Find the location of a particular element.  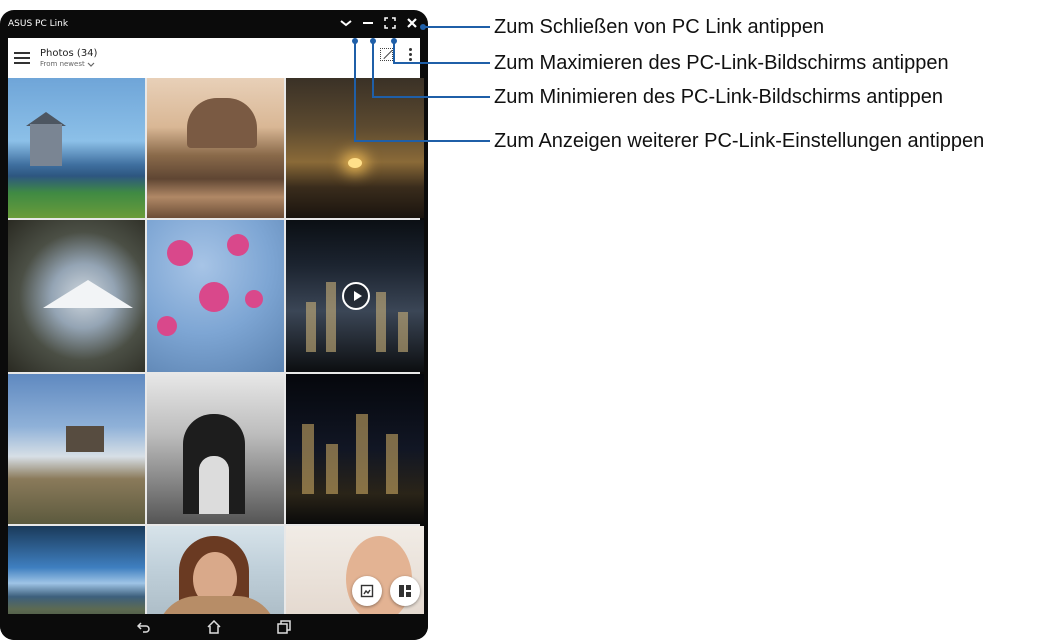

close-callout-dot is located at coordinates (423, 27).